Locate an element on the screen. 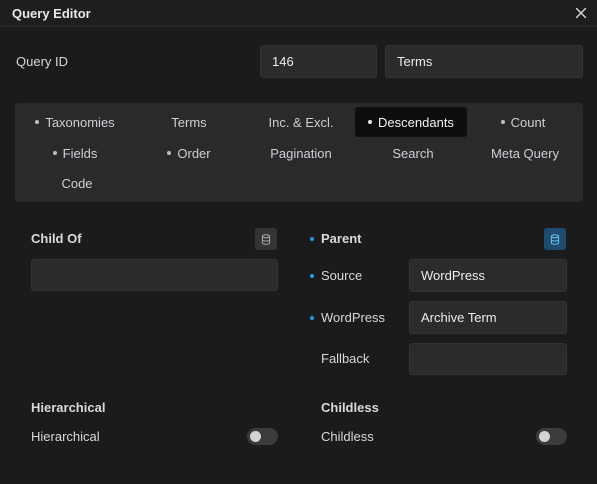  childless-toggle is located at coordinates (551, 436).